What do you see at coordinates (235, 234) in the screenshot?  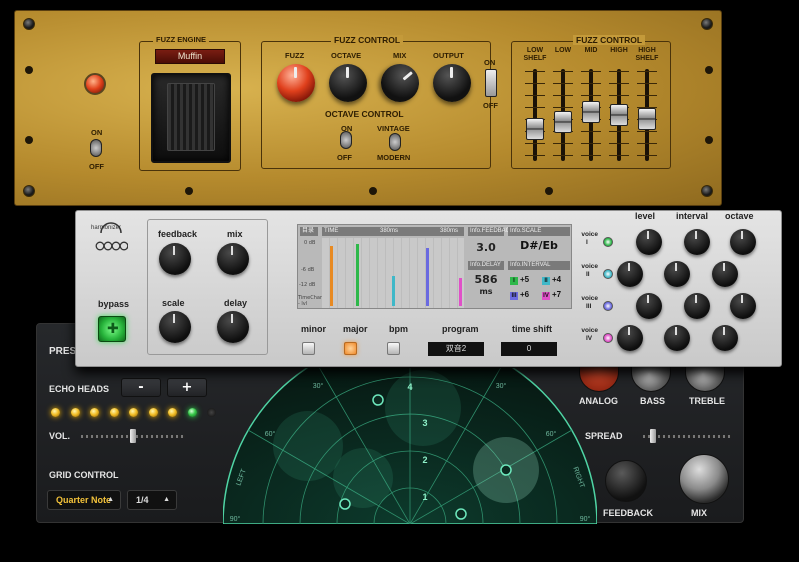 I see `mix-label: mix` at bounding box center [235, 234].